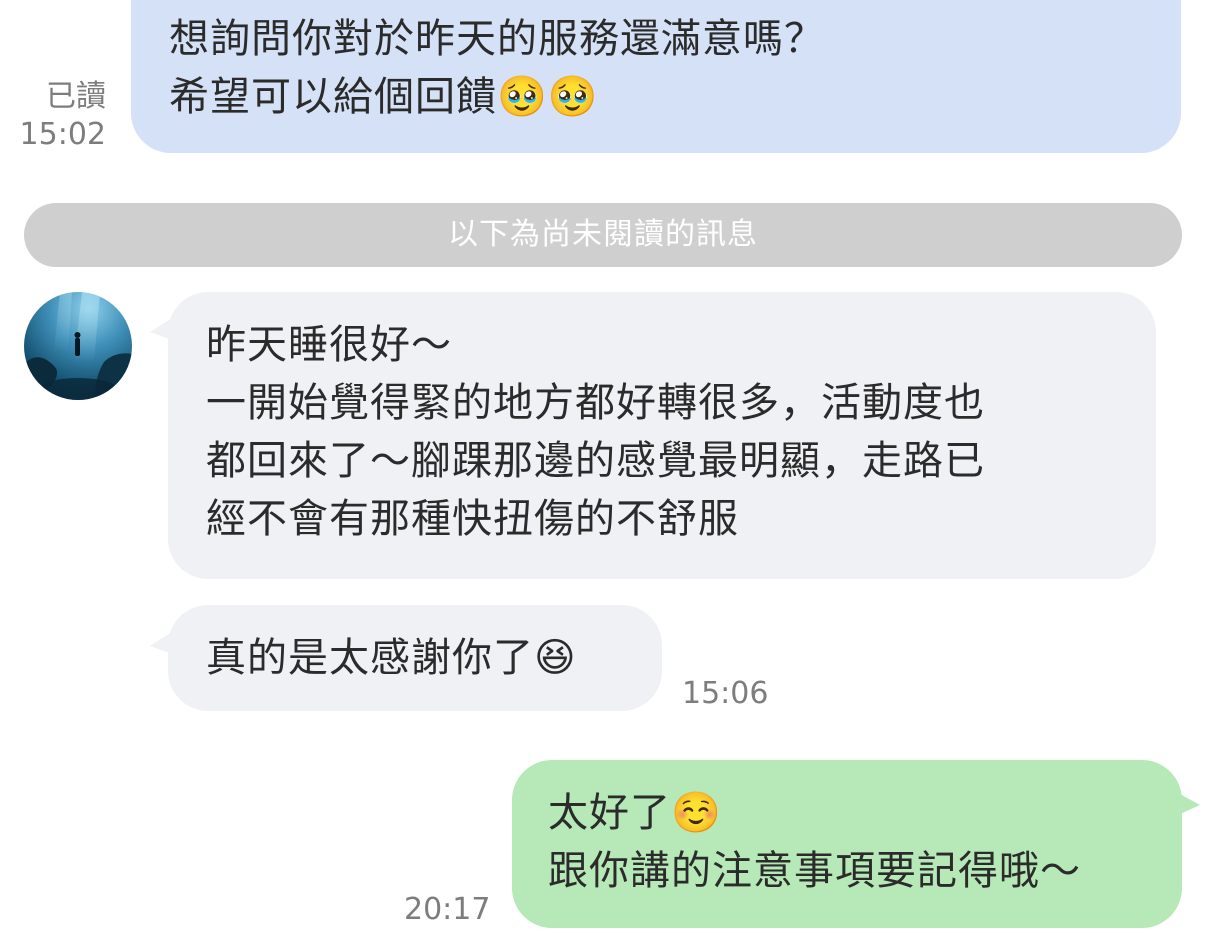  I want to click on outgoing-message-bubble: 太好了☺️ 跟你講的注意事項要記得哦～, so click(847, 844).